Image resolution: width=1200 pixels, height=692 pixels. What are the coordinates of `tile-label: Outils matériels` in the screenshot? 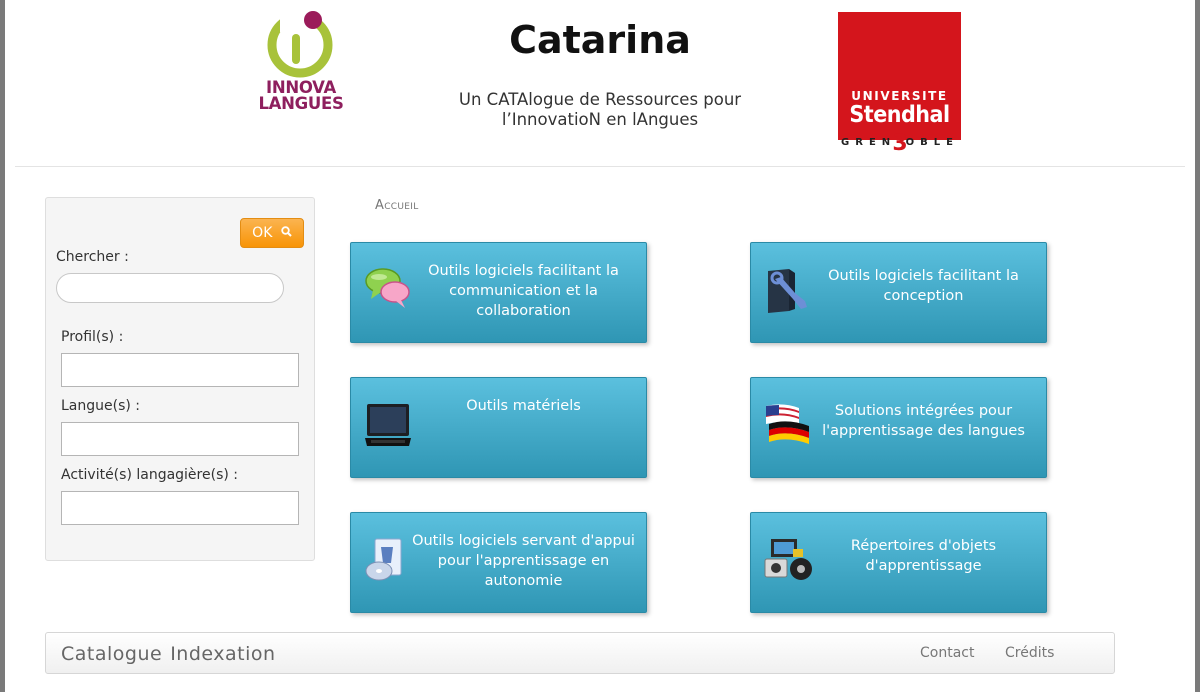 It's located at (523, 406).